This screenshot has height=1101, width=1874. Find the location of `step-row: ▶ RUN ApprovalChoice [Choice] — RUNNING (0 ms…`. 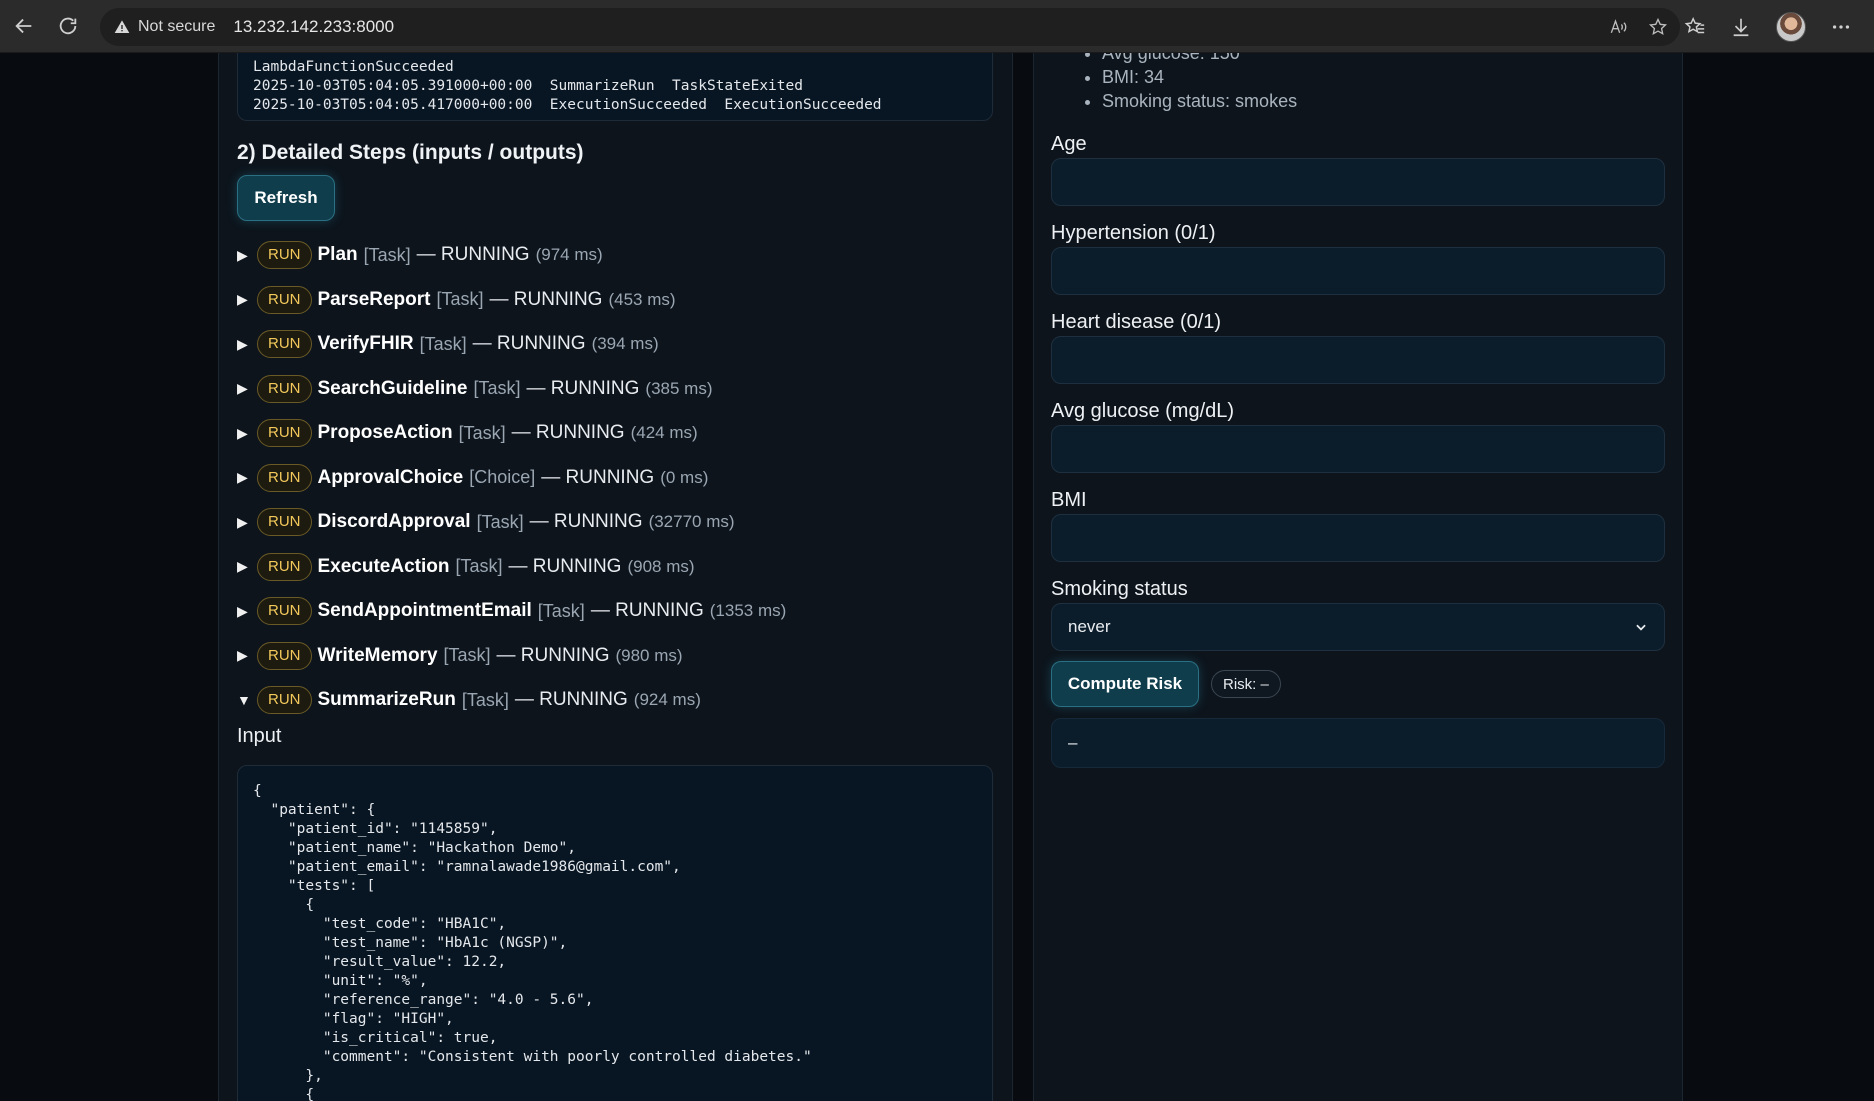

step-row: ▶ RUN ApprovalChoice [Choice] — RUNNING (0 ms… is located at coordinates (617, 478).